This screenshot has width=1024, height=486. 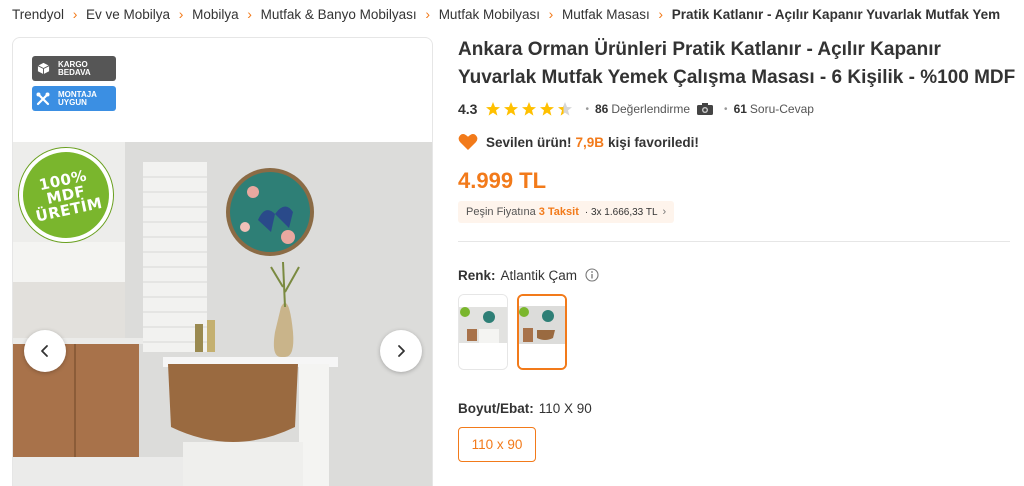 I want to click on next-image-button, so click(x=401, y=351).